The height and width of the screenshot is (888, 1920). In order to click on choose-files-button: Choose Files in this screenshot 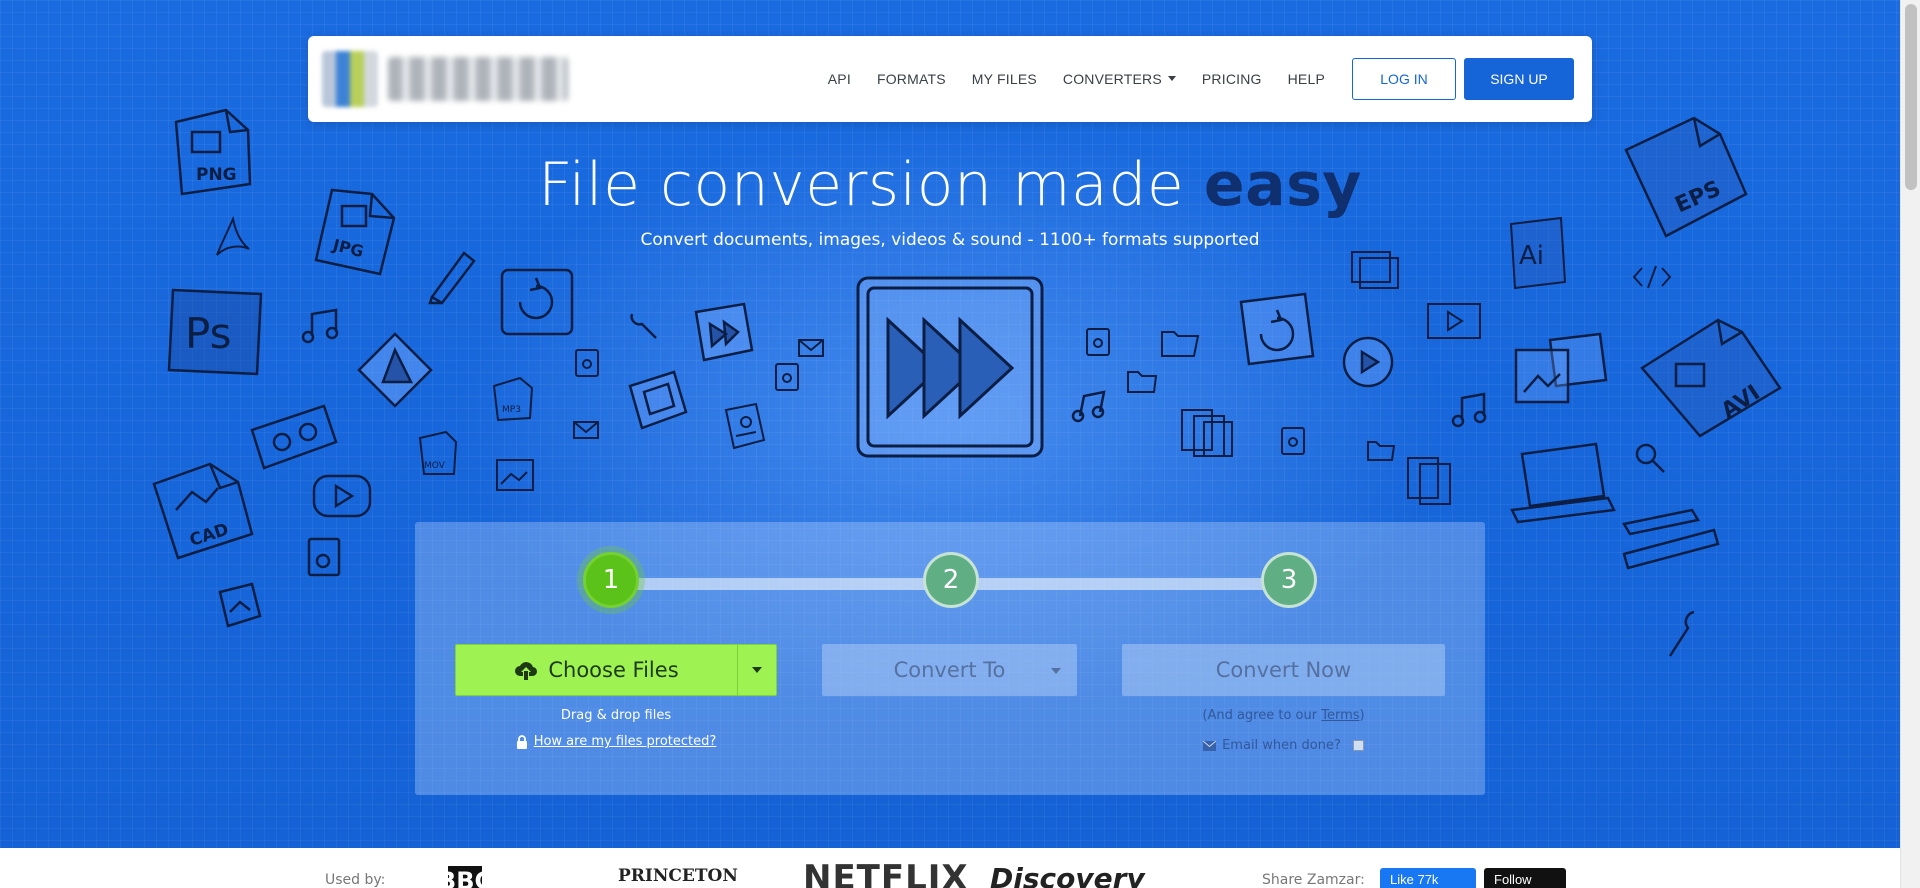, I will do `click(597, 670)`.